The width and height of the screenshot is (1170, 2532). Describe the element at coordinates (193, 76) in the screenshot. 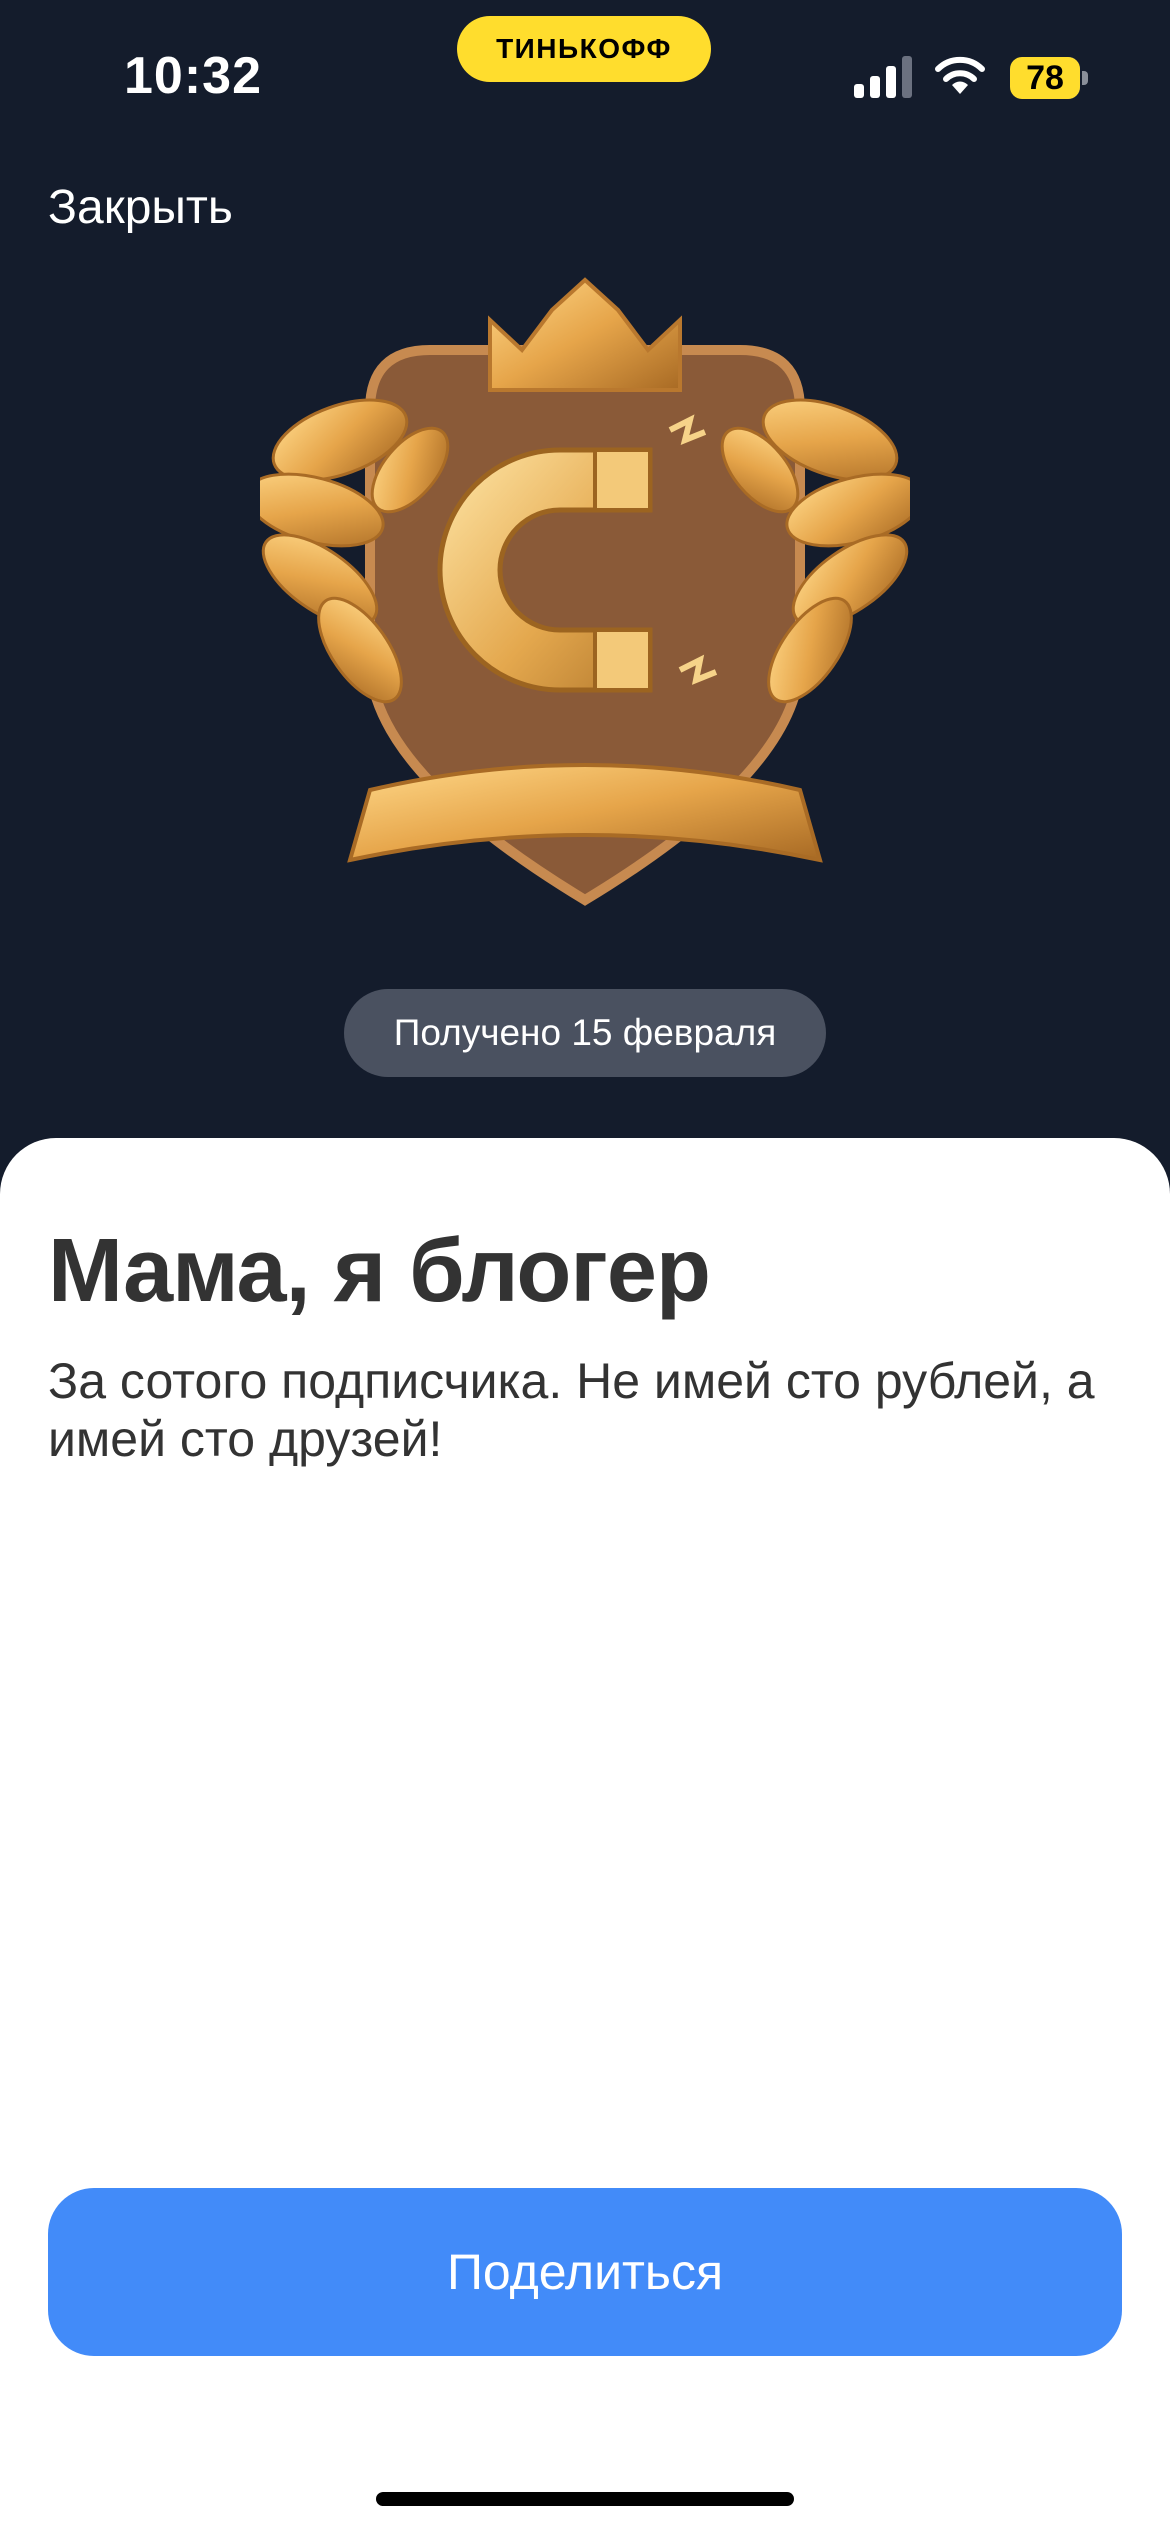

I see `status-time: 10:32` at that location.